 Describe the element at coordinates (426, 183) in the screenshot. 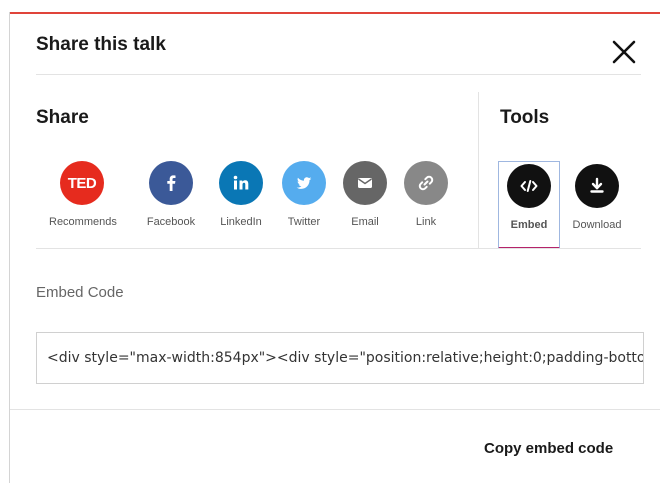

I see `link-icon` at that location.